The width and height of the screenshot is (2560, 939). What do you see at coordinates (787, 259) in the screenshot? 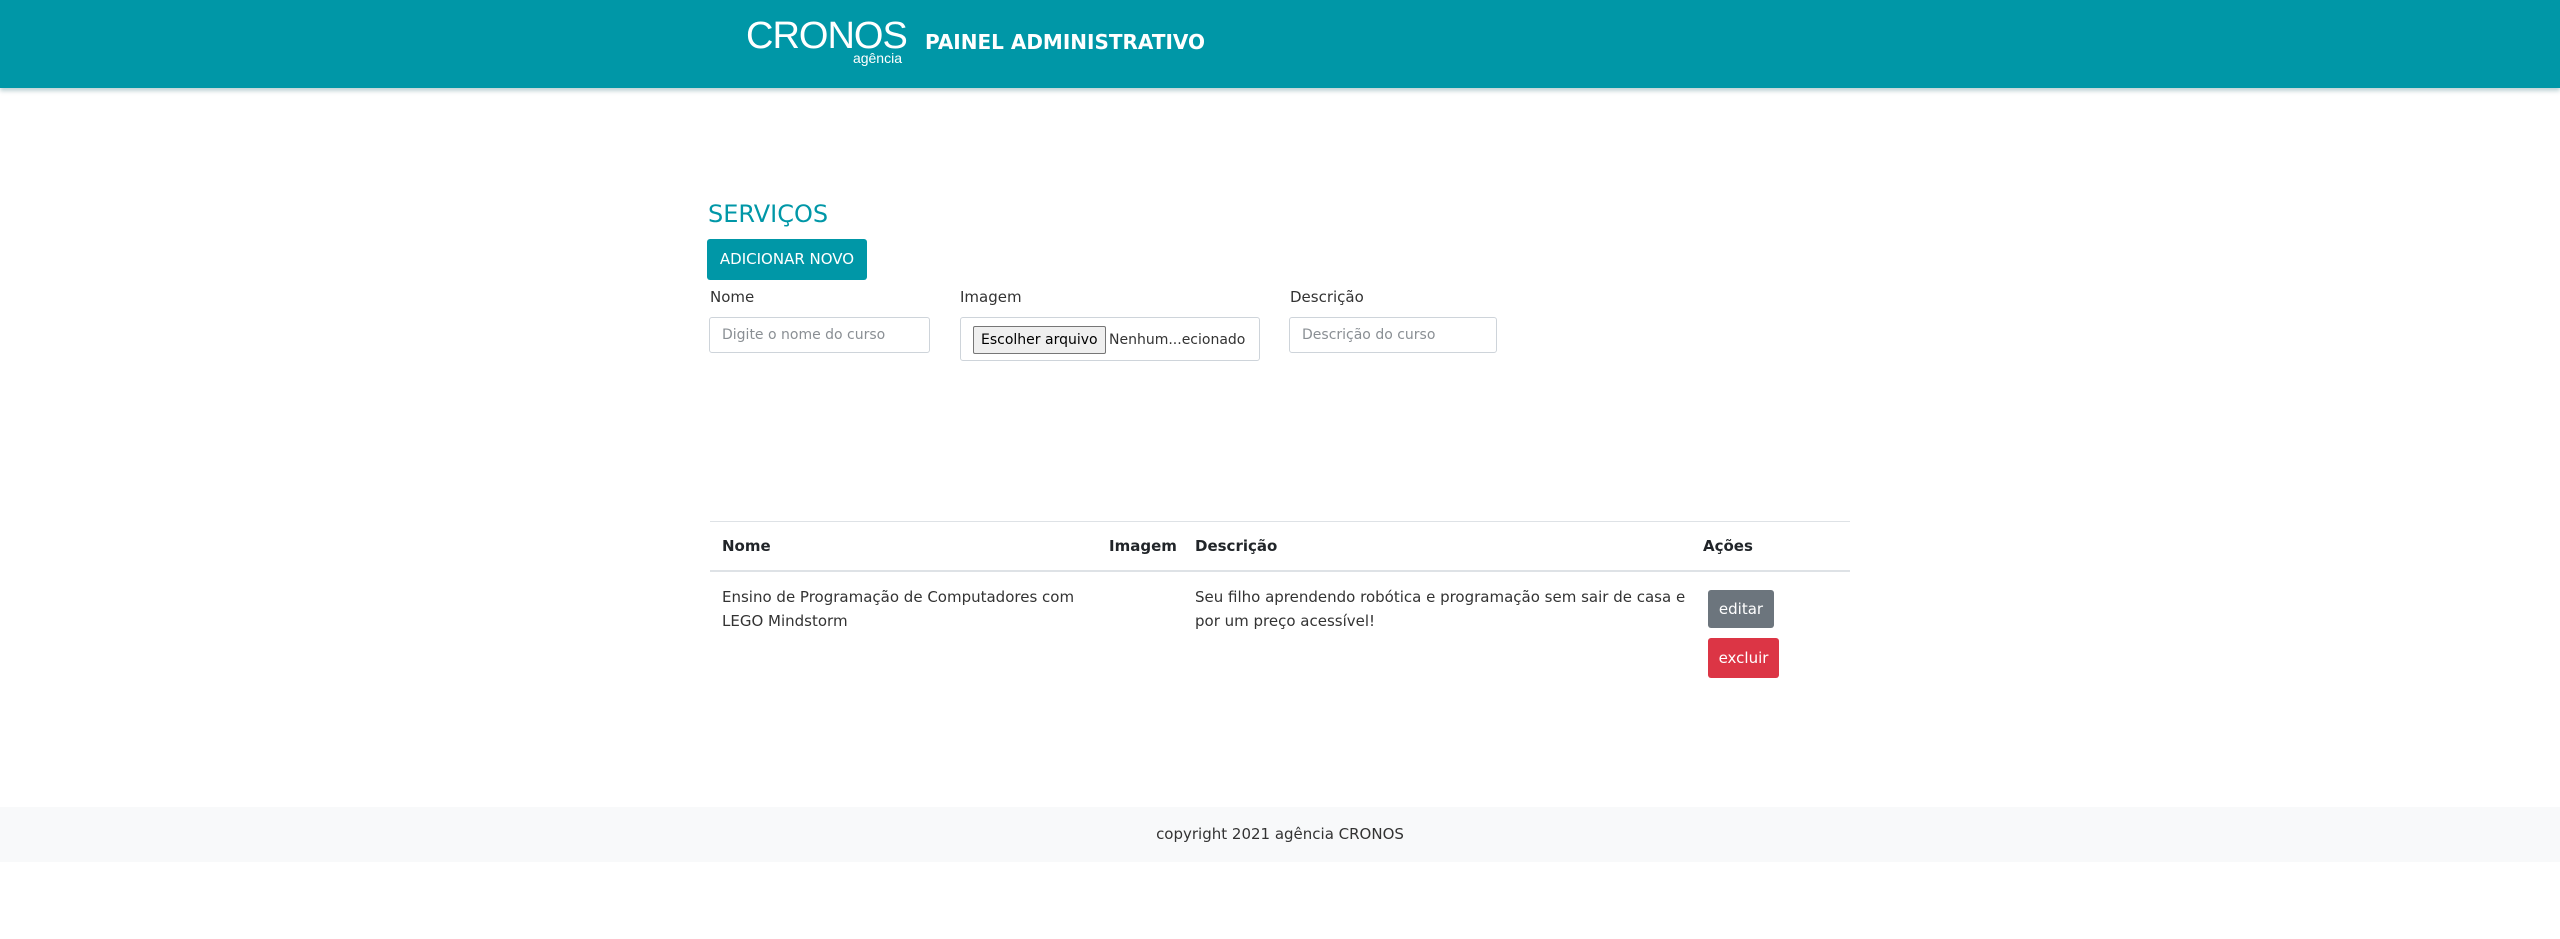
I see `add-new-button: ADICIONAR NOVO` at bounding box center [787, 259].